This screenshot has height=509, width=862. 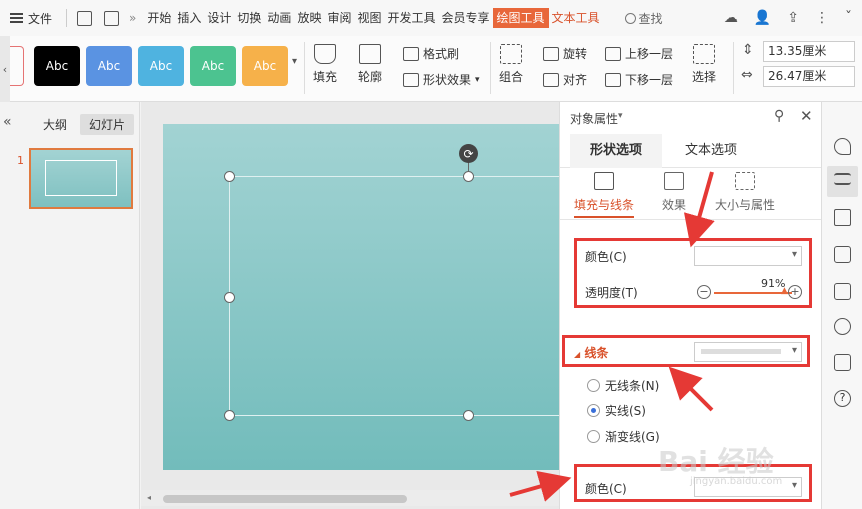 What do you see at coordinates (309, 18) in the screenshot?
I see `tab-slideshow: 放映` at bounding box center [309, 18].